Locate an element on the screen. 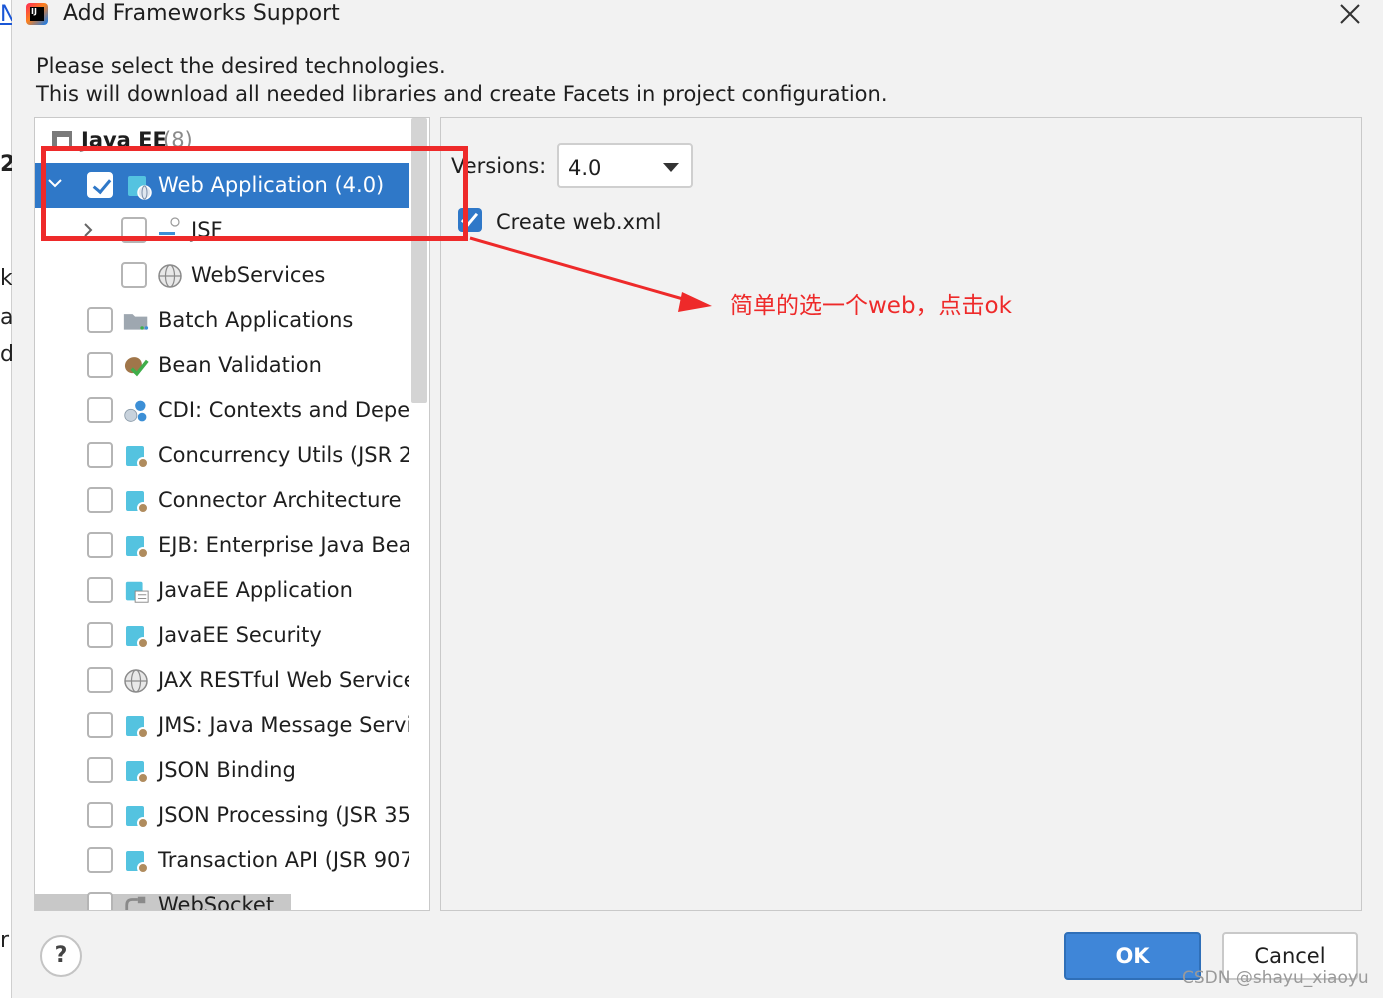 This screenshot has width=1383, height=998. intellij-idea-icon: IJ is located at coordinates (37, 14).